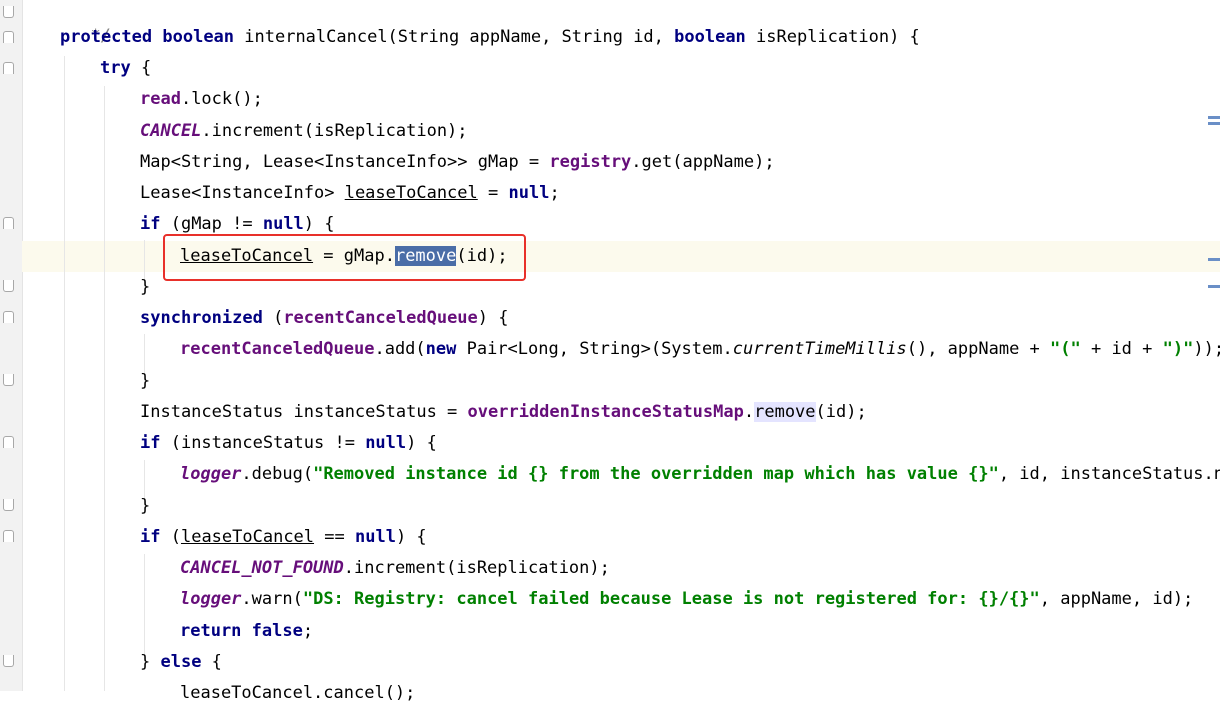 The height and width of the screenshot is (709, 1220). Describe the element at coordinates (1065, 349) in the screenshot. I see `string-token: "("` at that location.